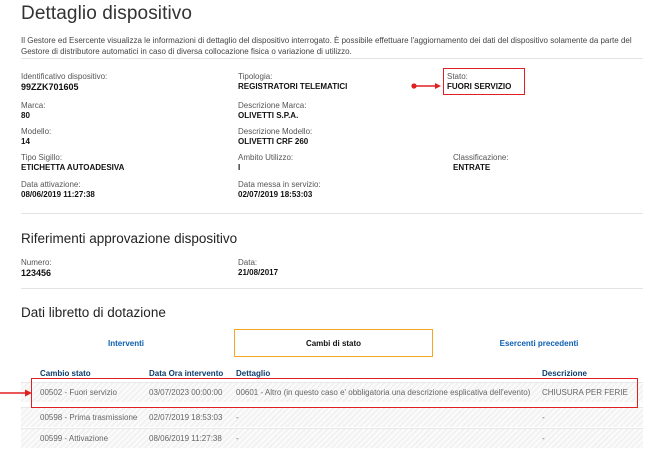 This screenshot has height=450, width=661. What do you see at coordinates (265, 163) in the screenshot?
I see `field-ambito: Ambito Utilizzo: I` at bounding box center [265, 163].